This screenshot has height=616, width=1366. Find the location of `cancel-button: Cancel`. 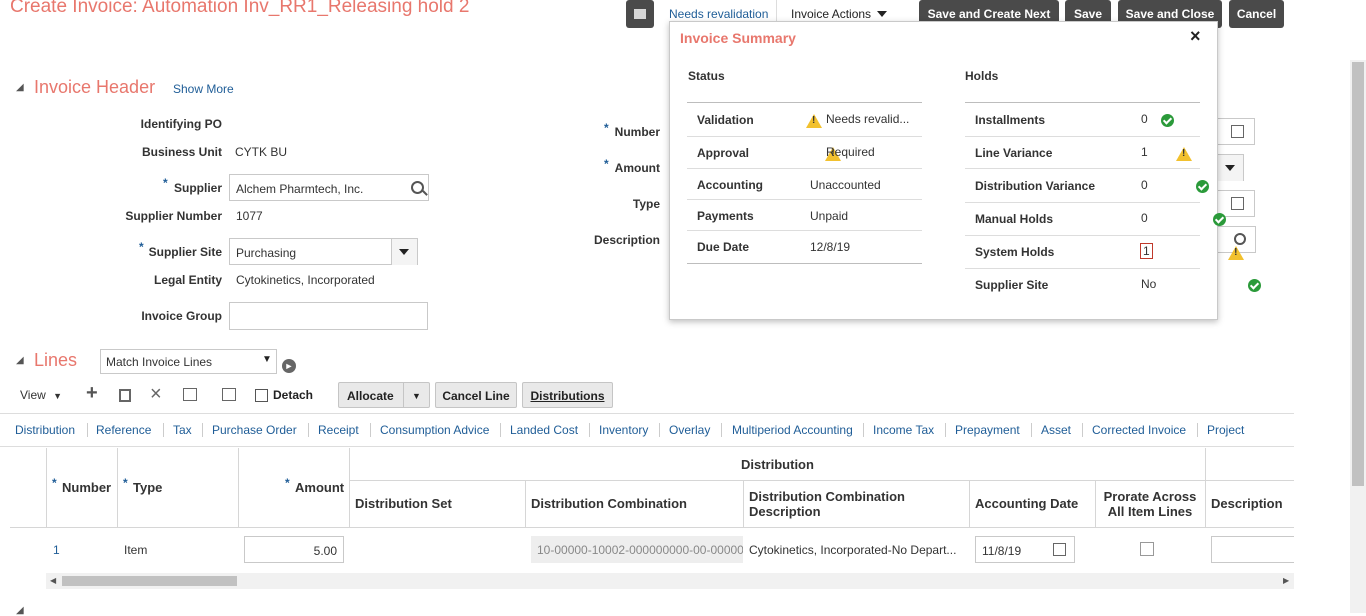

cancel-button: Cancel is located at coordinates (1256, 14).